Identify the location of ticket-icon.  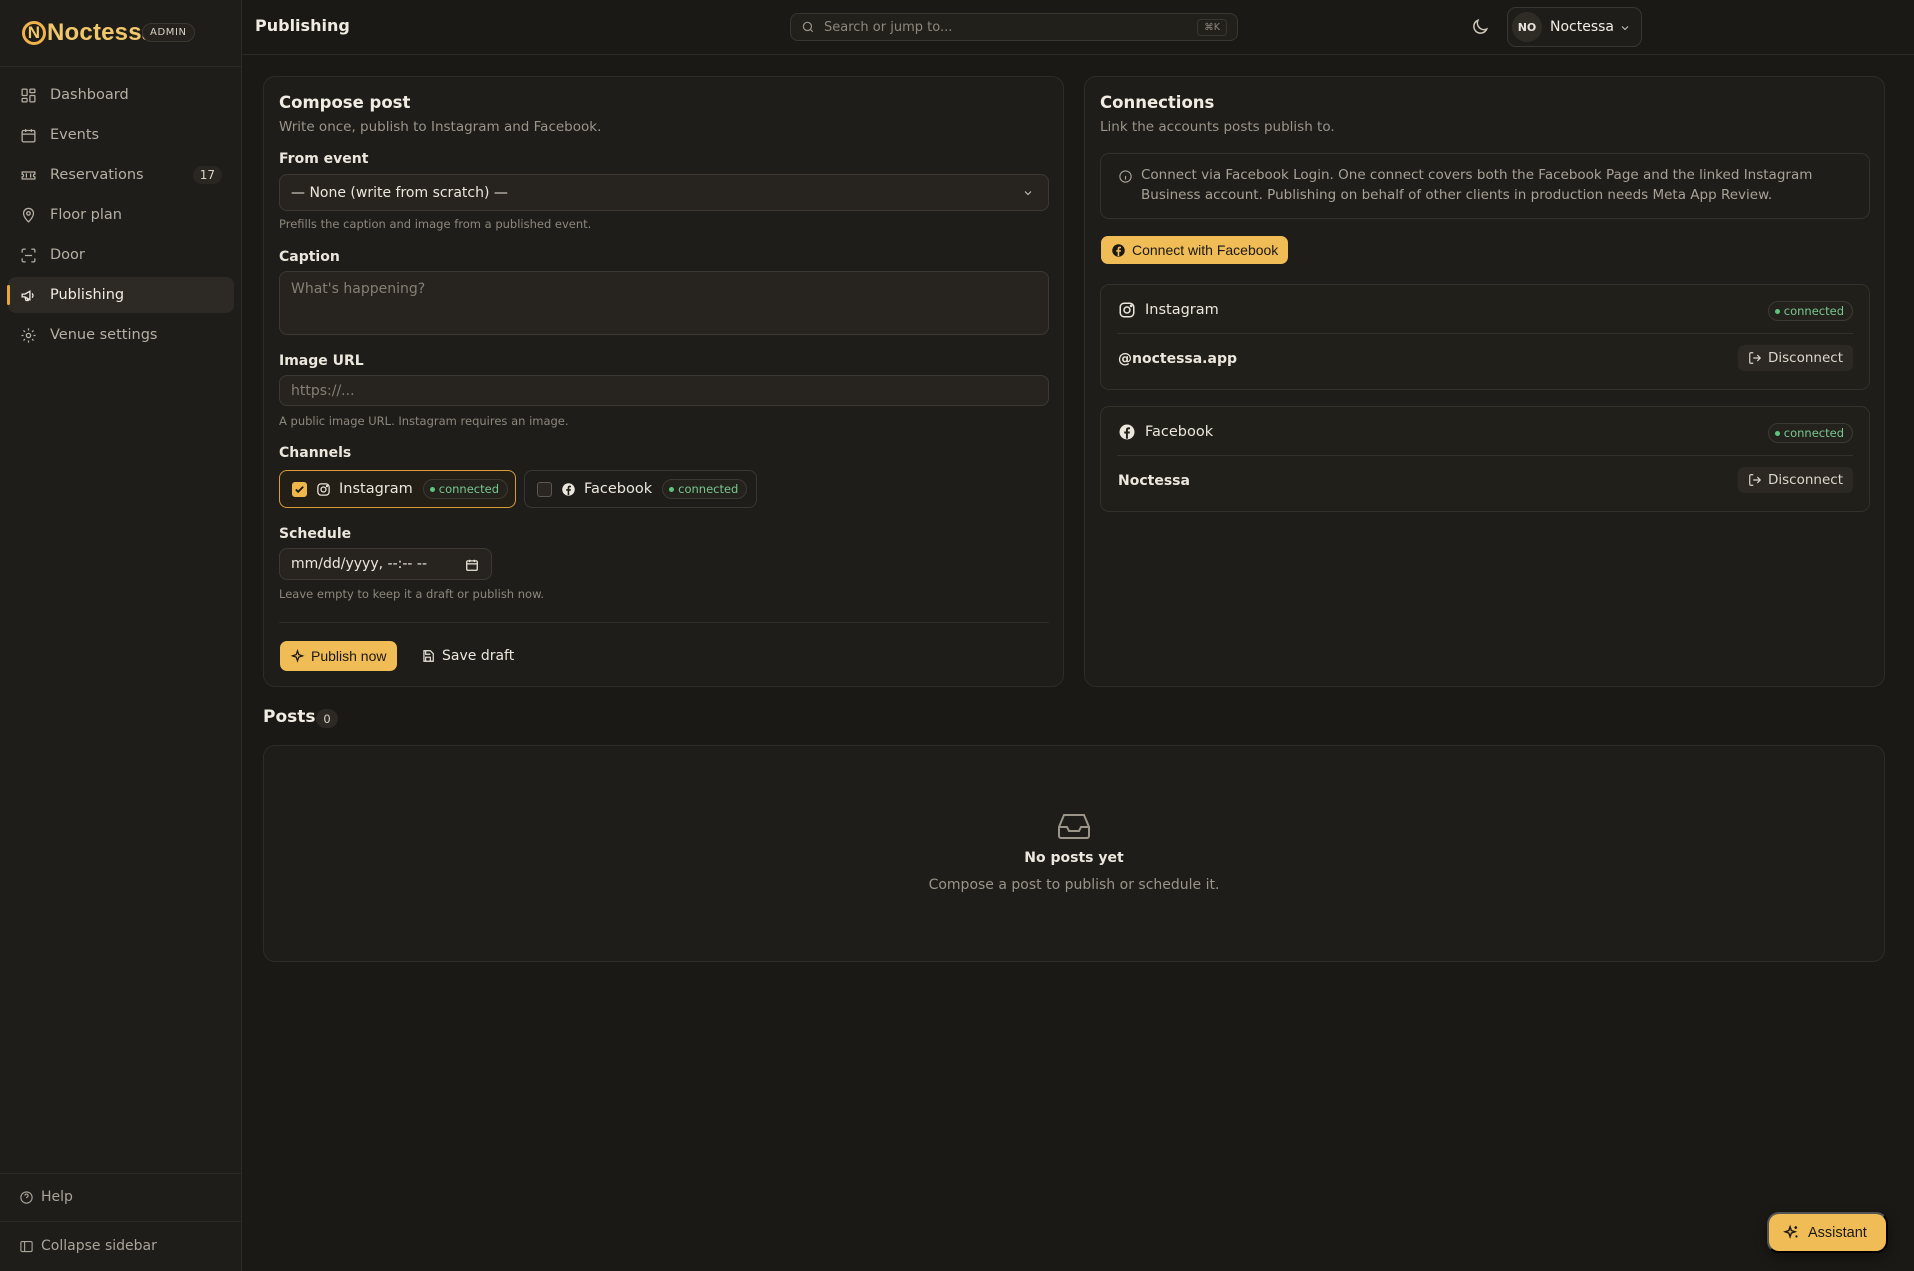
(28, 175).